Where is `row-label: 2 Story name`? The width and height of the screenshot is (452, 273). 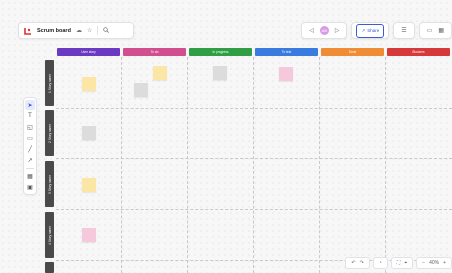
row-label: 2 Story name is located at coordinates (49, 133).